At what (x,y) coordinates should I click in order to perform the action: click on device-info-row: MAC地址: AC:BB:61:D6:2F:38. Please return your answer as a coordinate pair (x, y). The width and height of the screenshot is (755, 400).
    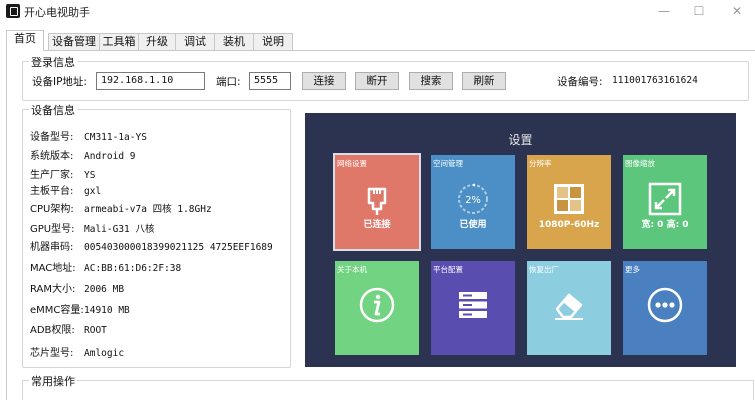
    Looking at the image, I should click on (105, 266).